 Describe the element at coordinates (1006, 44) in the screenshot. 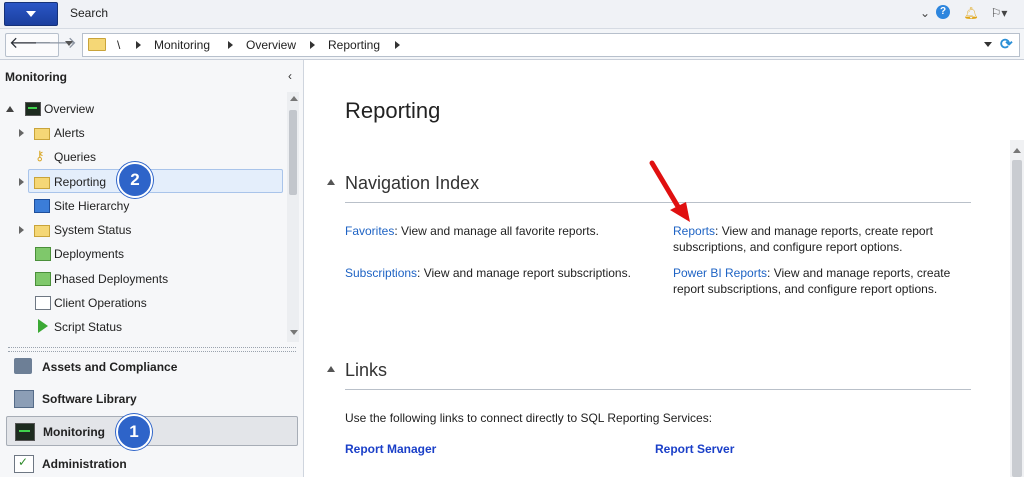

I see `refresh-icon: ⟳` at that location.